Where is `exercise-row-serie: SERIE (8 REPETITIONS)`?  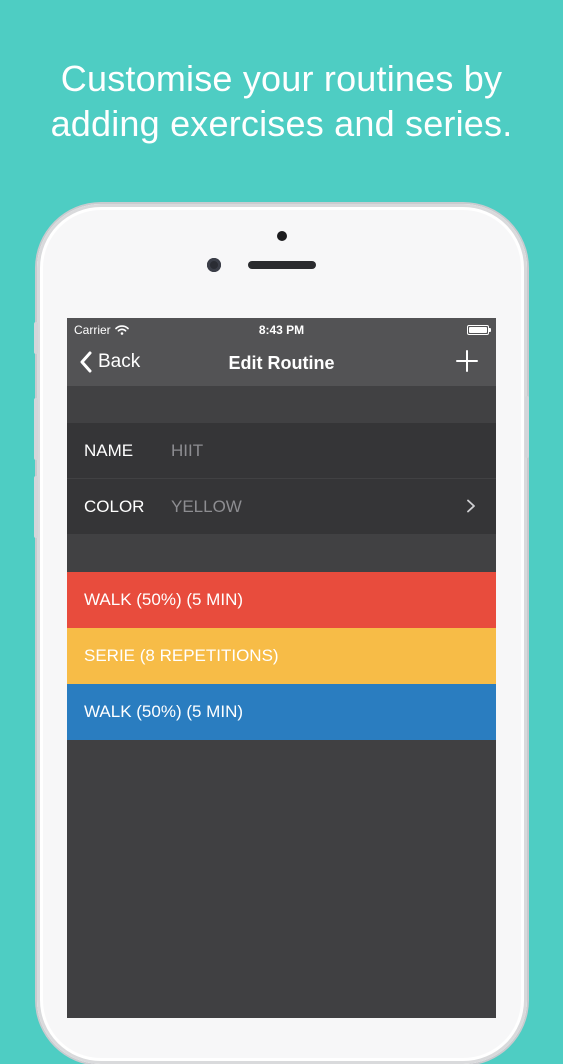
exercise-row-serie: SERIE (8 REPETITIONS) is located at coordinates (281, 656).